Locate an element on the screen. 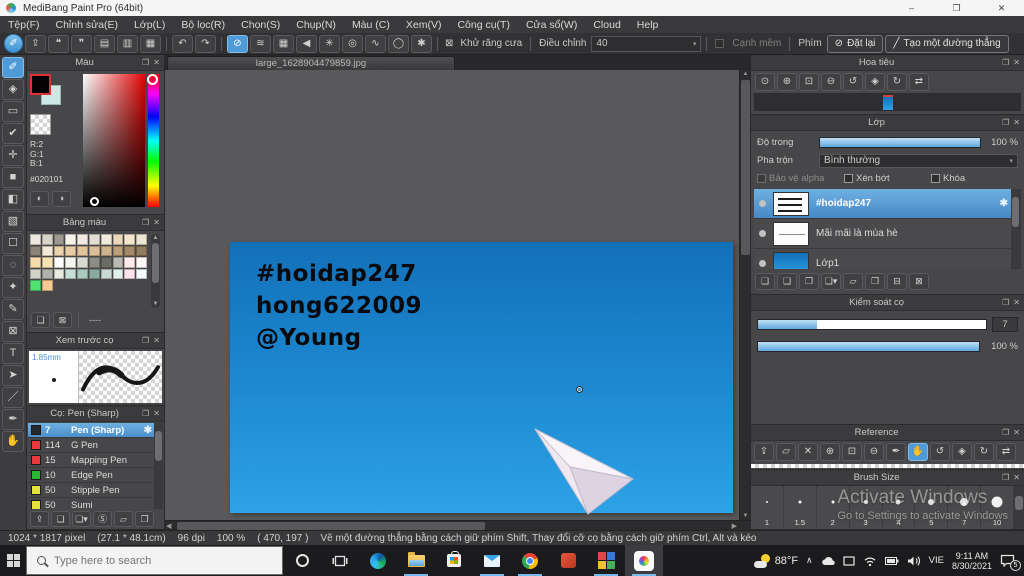 The width and height of the screenshot is (1024, 576). clock: 9:11 AM 8/30/2021 is located at coordinates (972, 561).